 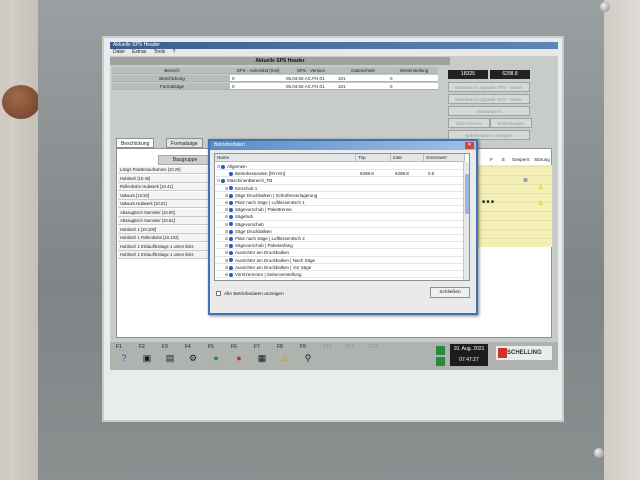 What do you see at coordinates (342, 174) in the screenshot?
I see `tree-row: Betriebsstunden [hh:mm] 6298.8 6298.8 0.0` at bounding box center [342, 174].